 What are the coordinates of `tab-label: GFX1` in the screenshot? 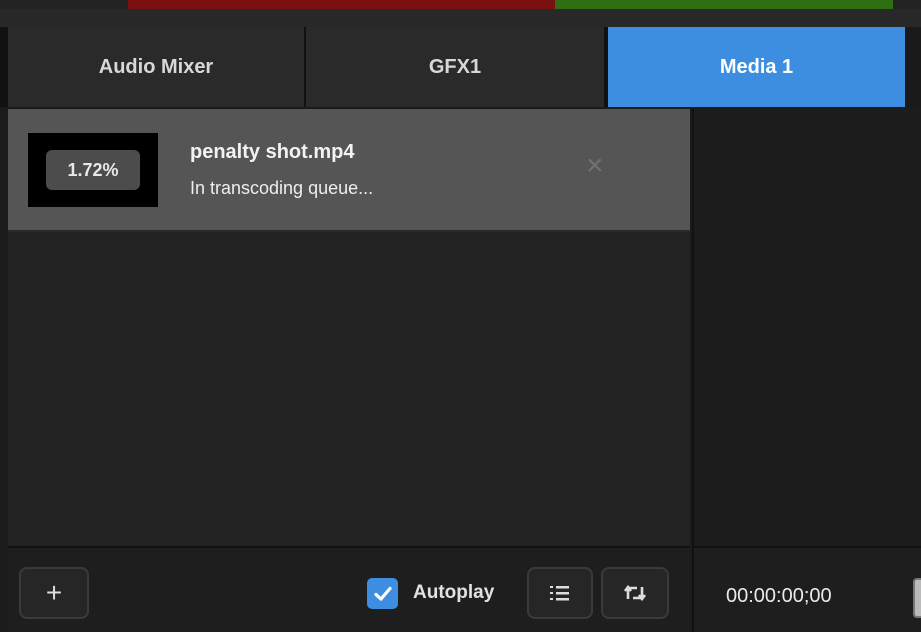 It's located at (455, 66).